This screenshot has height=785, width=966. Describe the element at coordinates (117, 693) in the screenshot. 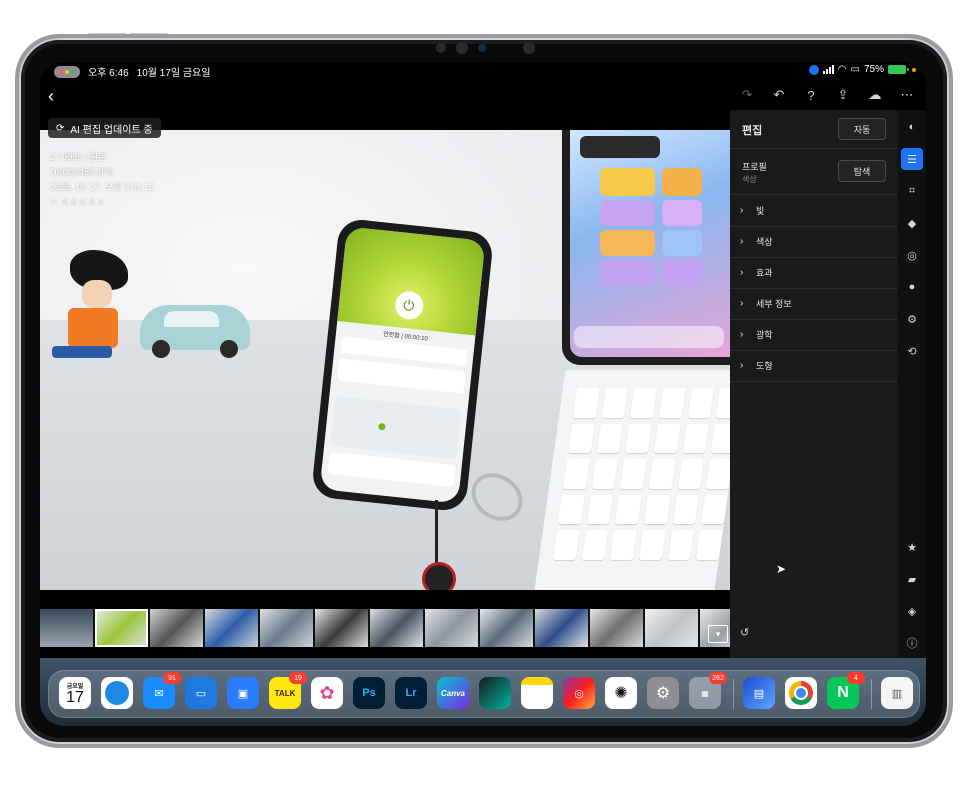

I see `safari-app-icon` at that location.